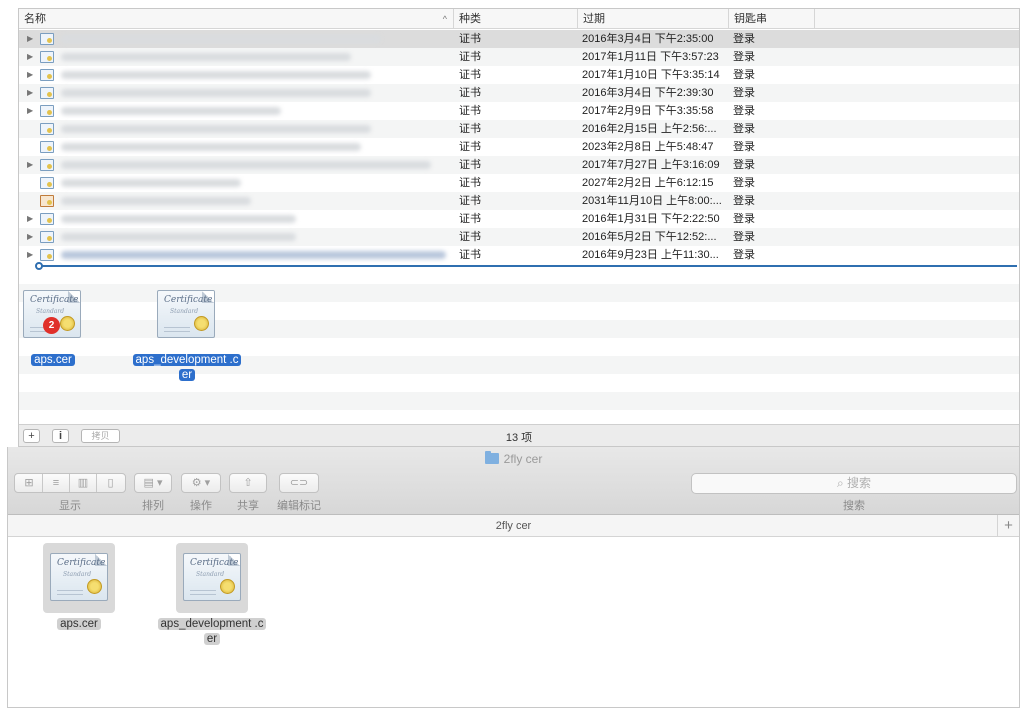 The image size is (1027, 710). What do you see at coordinates (772, 19) in the screenshot?
I see `column-keychain-header: 钥匙串` at bounding box center [772, 19].